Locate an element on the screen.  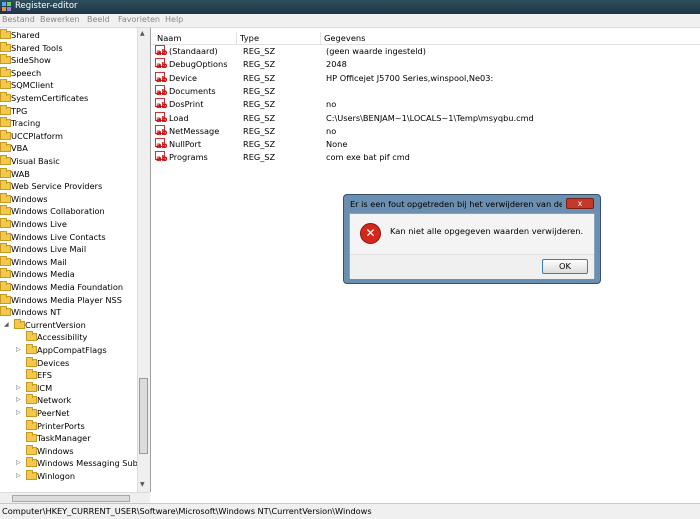
scroll-down-icon: ▼ is located at coordinates (142, 484).